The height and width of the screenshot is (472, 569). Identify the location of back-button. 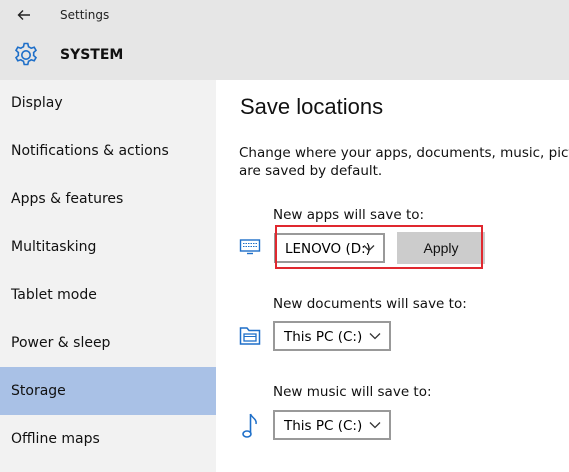
(24, 15).